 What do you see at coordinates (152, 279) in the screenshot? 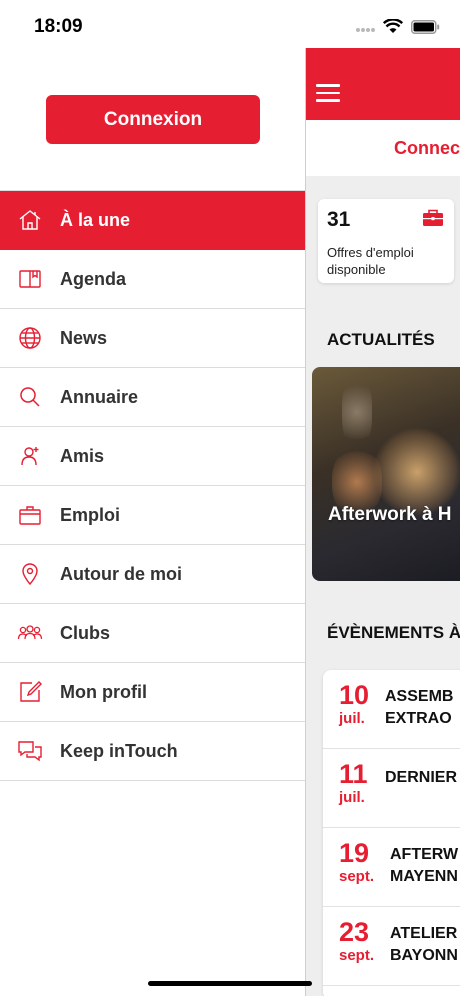
I see `menu-item-agenda: Agenda` at bounding box center [152, 279].